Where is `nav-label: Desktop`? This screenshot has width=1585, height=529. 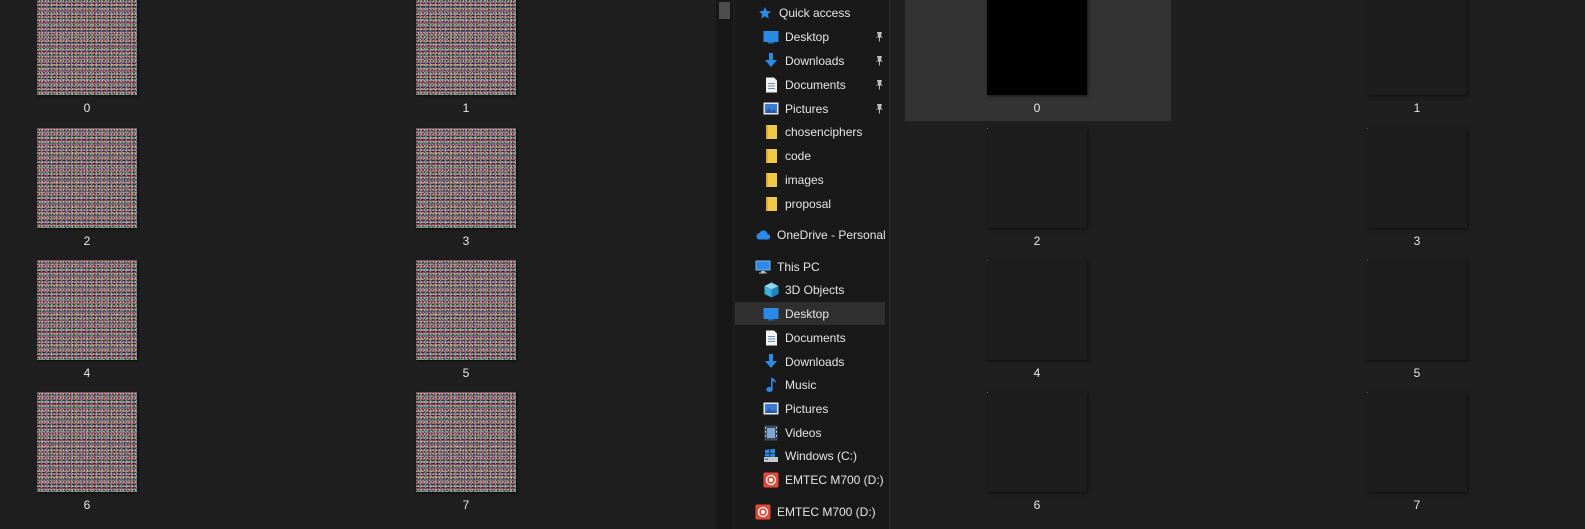
nav-label: Desktop is located at coordinates (807, 36).